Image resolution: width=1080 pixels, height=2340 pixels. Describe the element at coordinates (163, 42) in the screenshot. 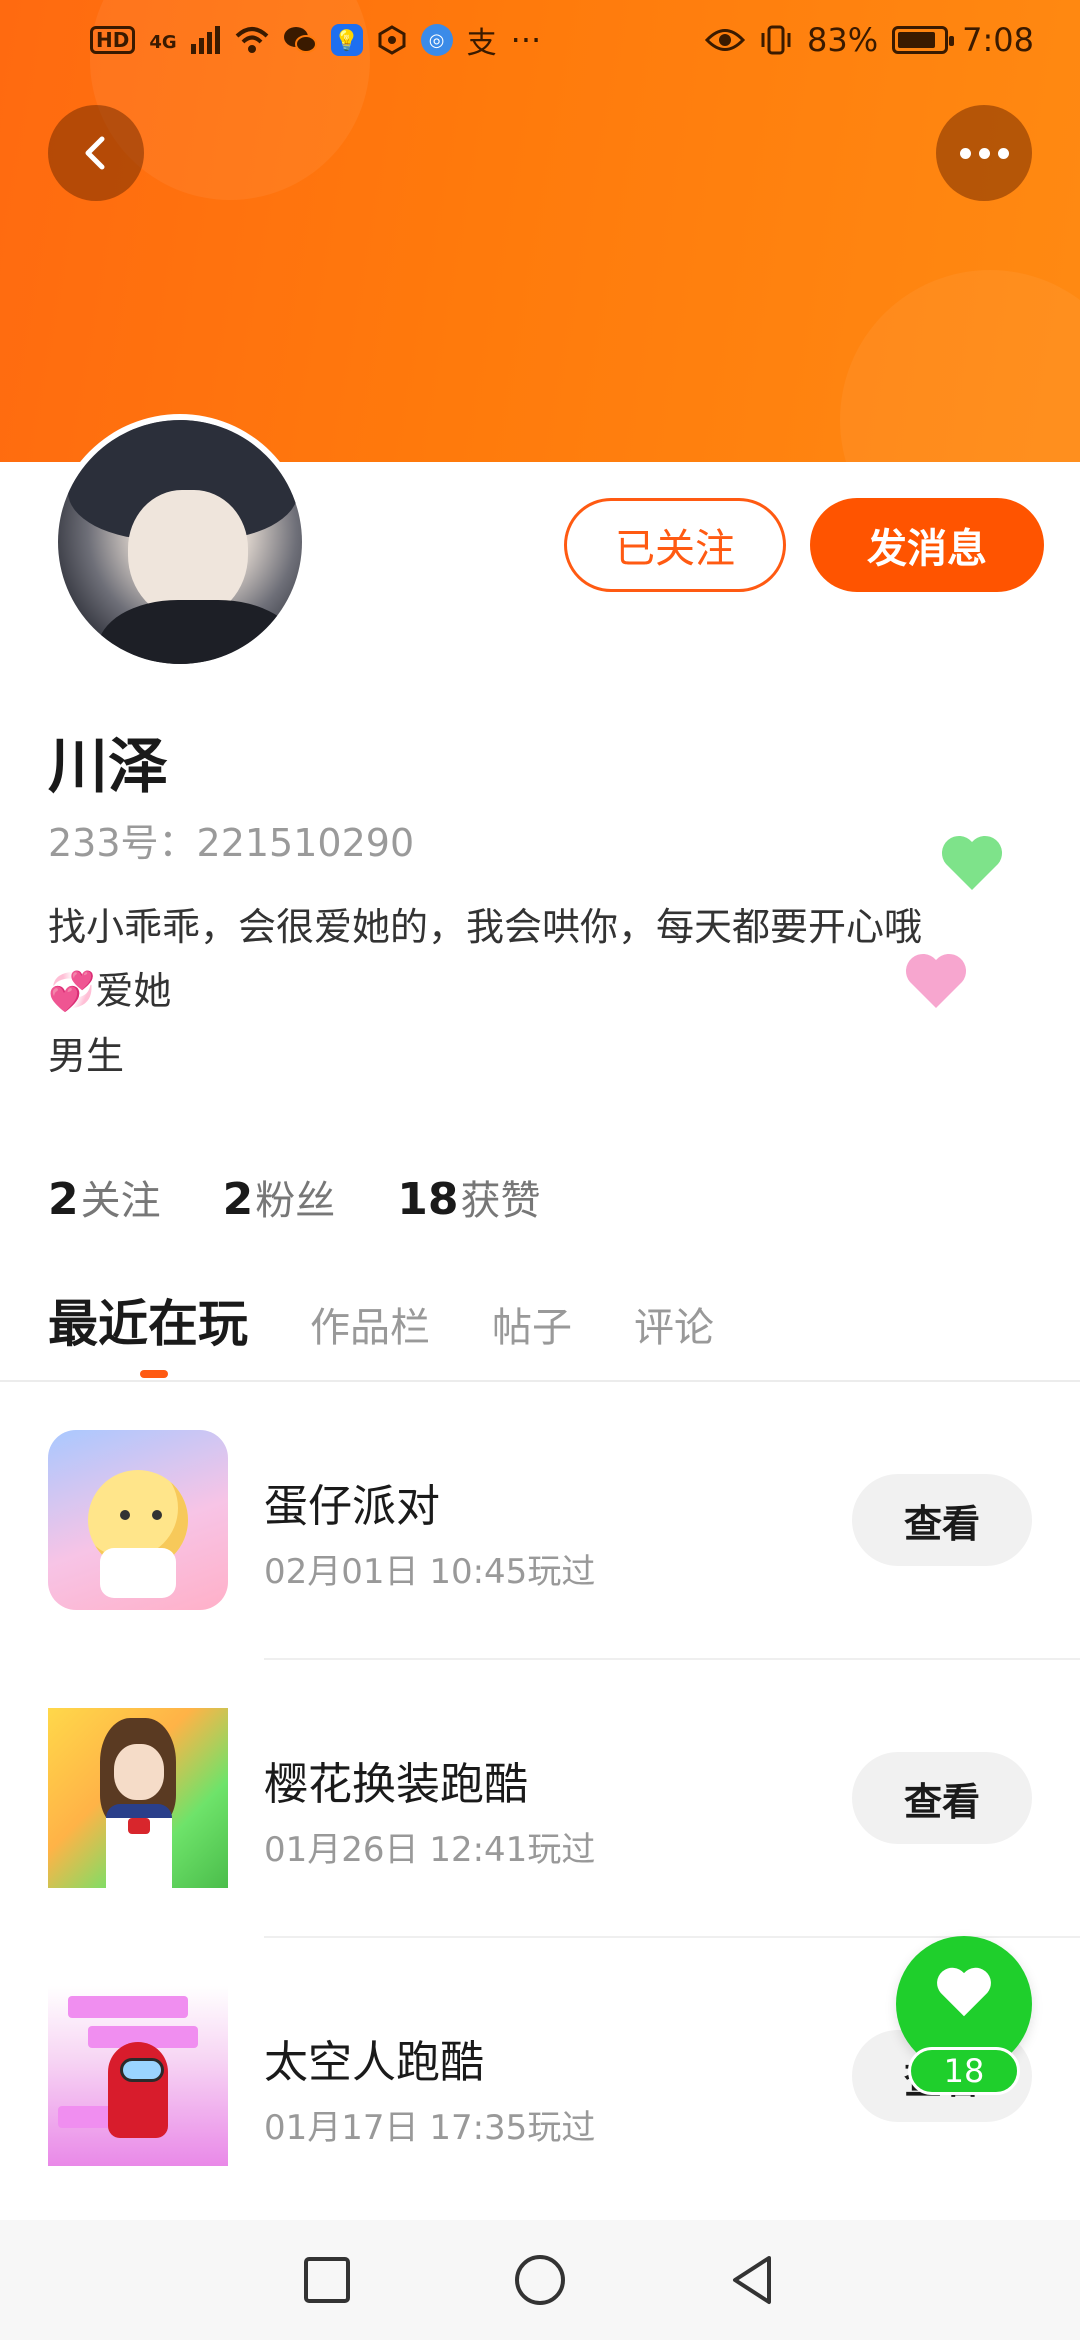

I see `network-gen-label: 4G` at that location.